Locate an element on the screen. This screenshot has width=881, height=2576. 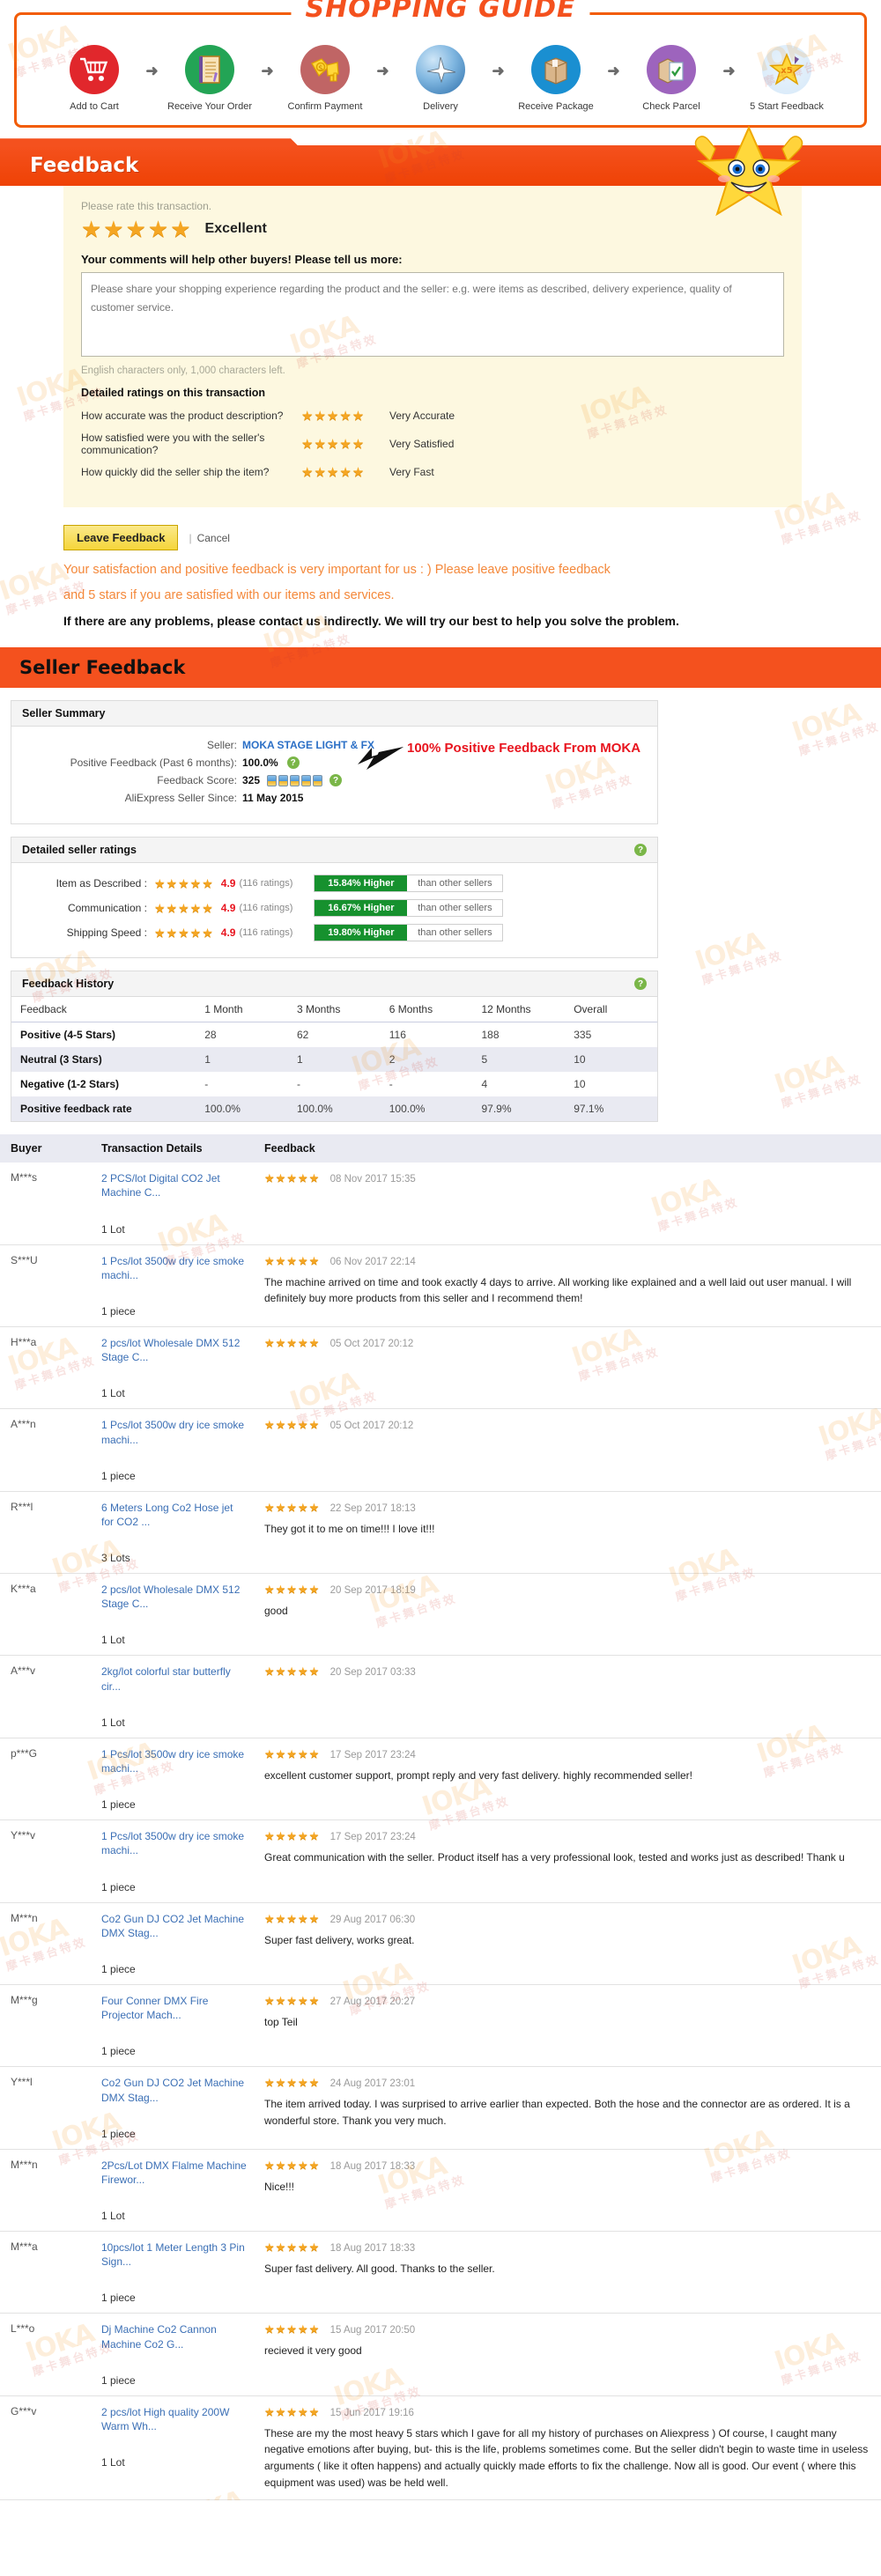
history-cell: 188 is located at coordinates (490, 1035).